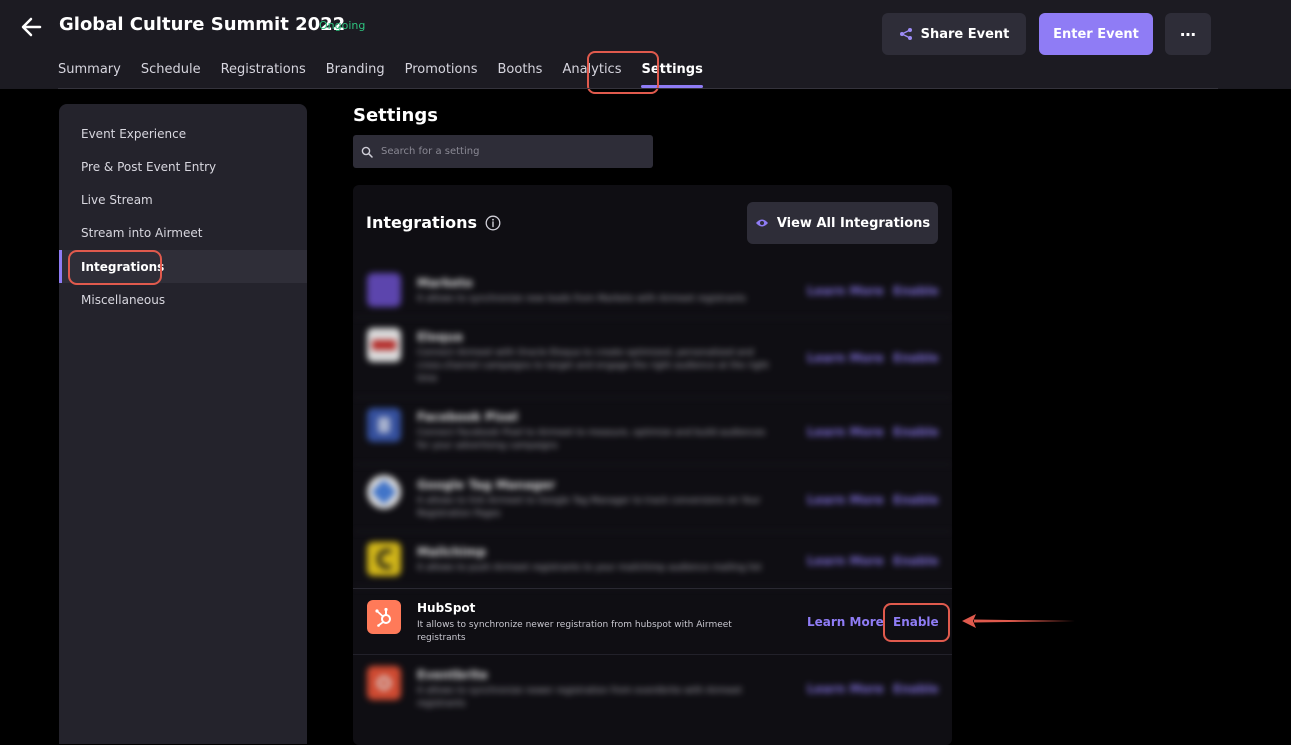  I want to click on page-title: Settings, so click(395, 115).